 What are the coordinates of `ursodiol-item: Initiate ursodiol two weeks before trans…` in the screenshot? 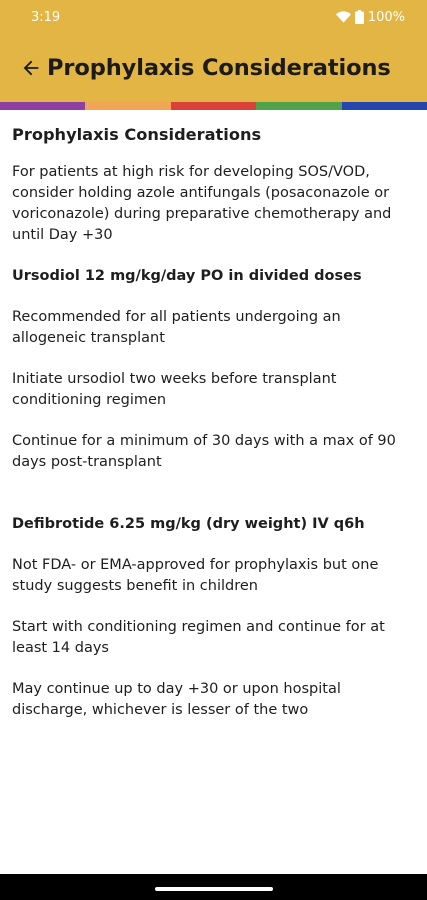 It's located at (174, 389).